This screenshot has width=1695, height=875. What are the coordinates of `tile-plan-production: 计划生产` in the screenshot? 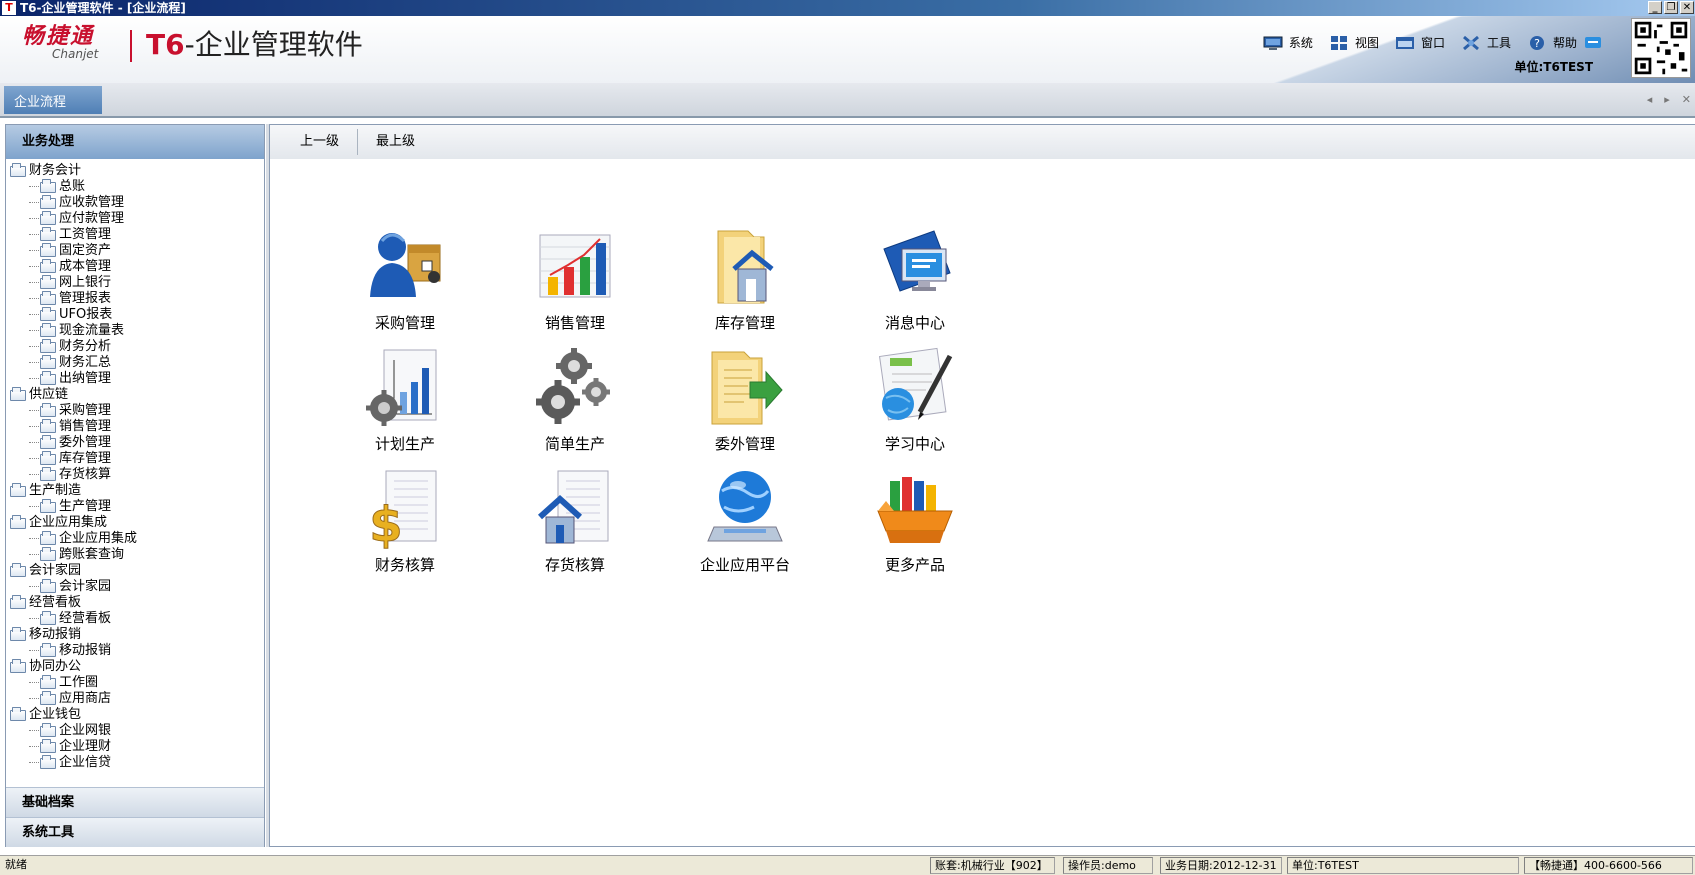 It's located at (405, 406).